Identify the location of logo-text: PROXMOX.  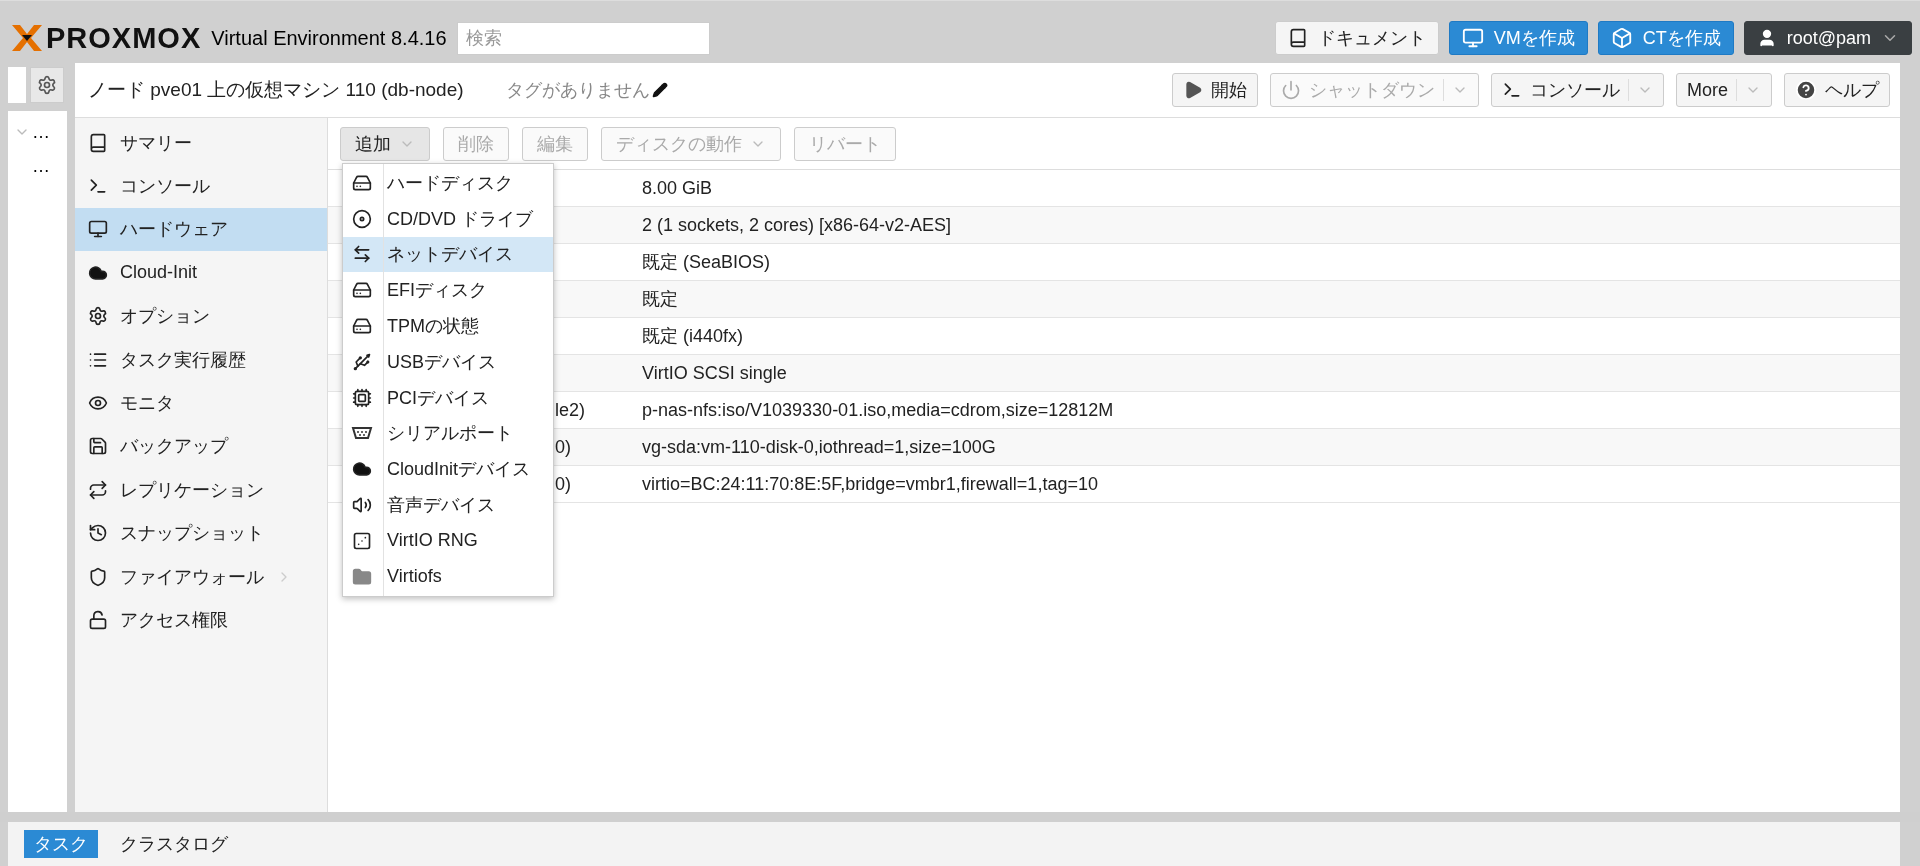
(124, 38).